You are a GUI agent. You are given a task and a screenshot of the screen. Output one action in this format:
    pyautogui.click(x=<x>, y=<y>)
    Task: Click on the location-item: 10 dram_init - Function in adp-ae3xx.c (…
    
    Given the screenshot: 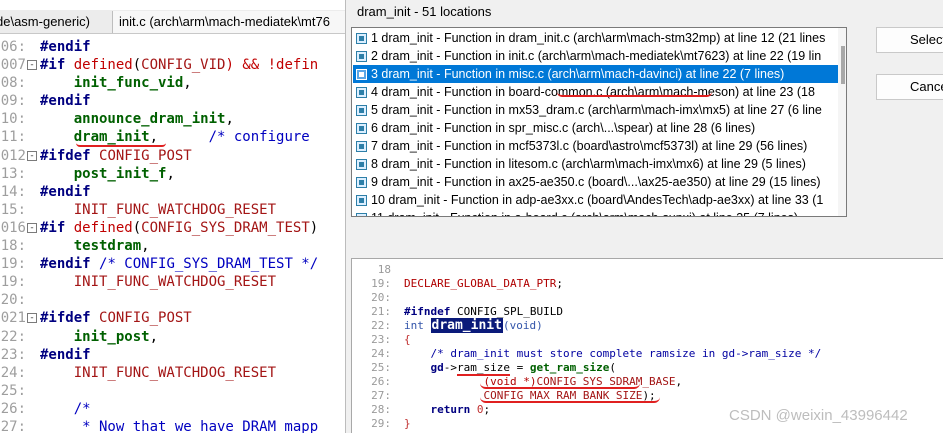 What is the action you would take?
    pyautogui.click(x=599, y=200)
    